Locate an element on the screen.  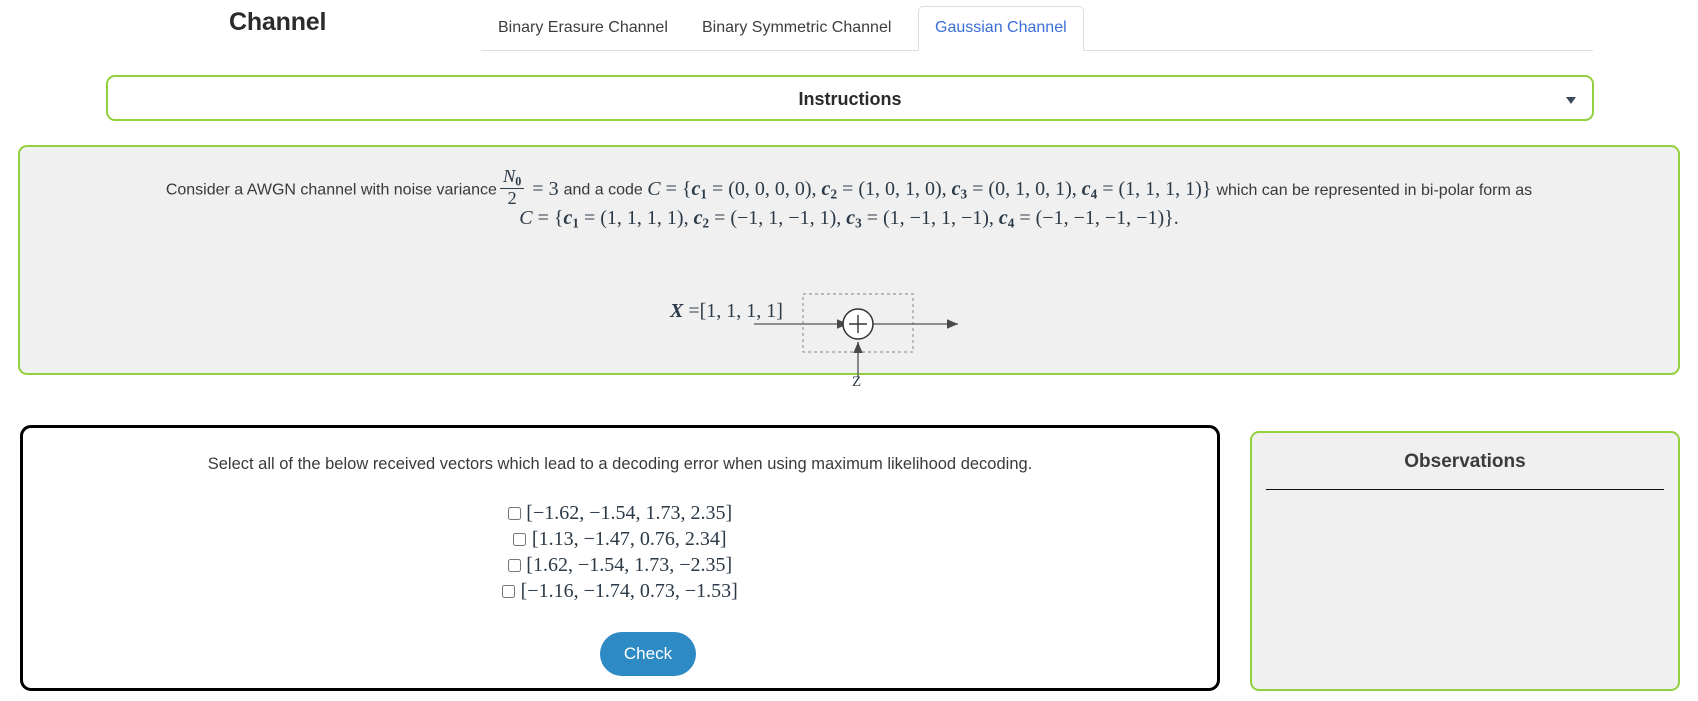
answer-option-1: [−1.62, −1.54, 1.73, 2.35] is located at coordinates (620, 513).